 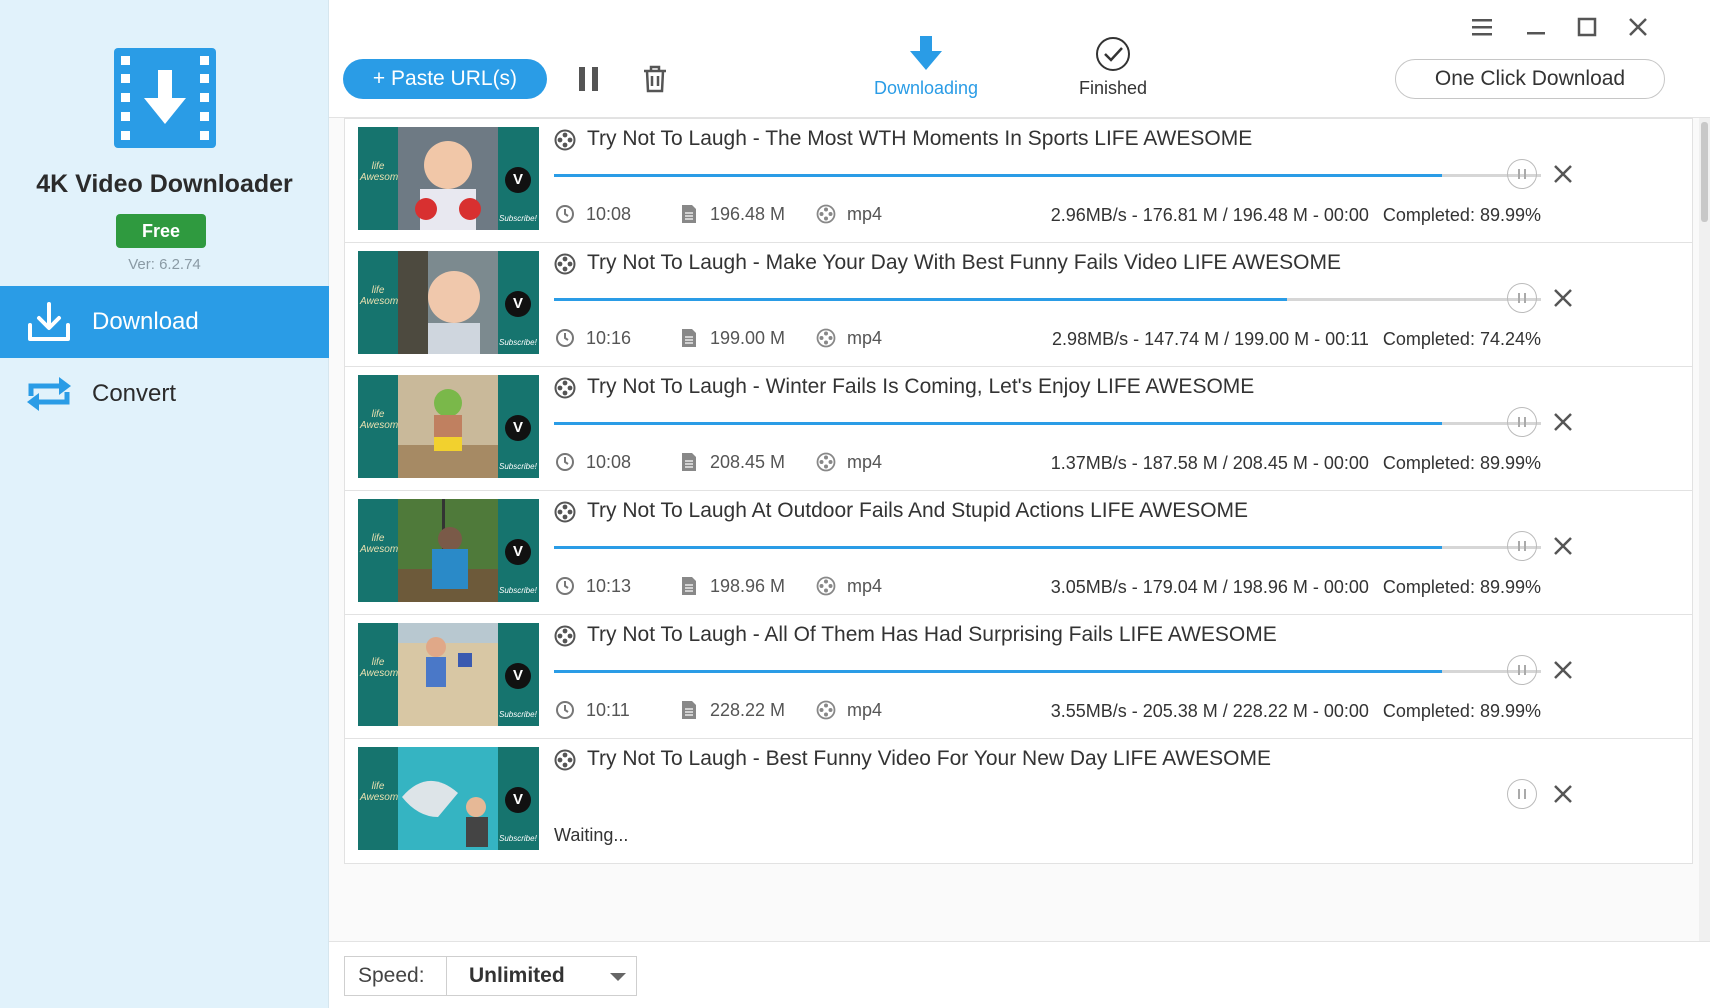 What do you see at coordinates (747, 338) in the screenshot?
I see `file-size-value: 199.00 M` at bounding box center [747, 338].